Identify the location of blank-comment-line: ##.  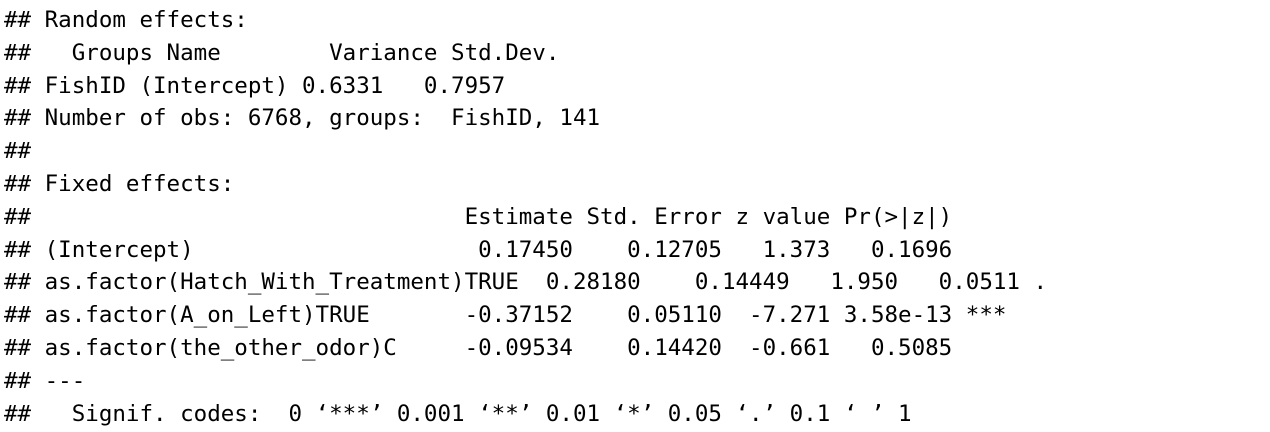
(18, 151).